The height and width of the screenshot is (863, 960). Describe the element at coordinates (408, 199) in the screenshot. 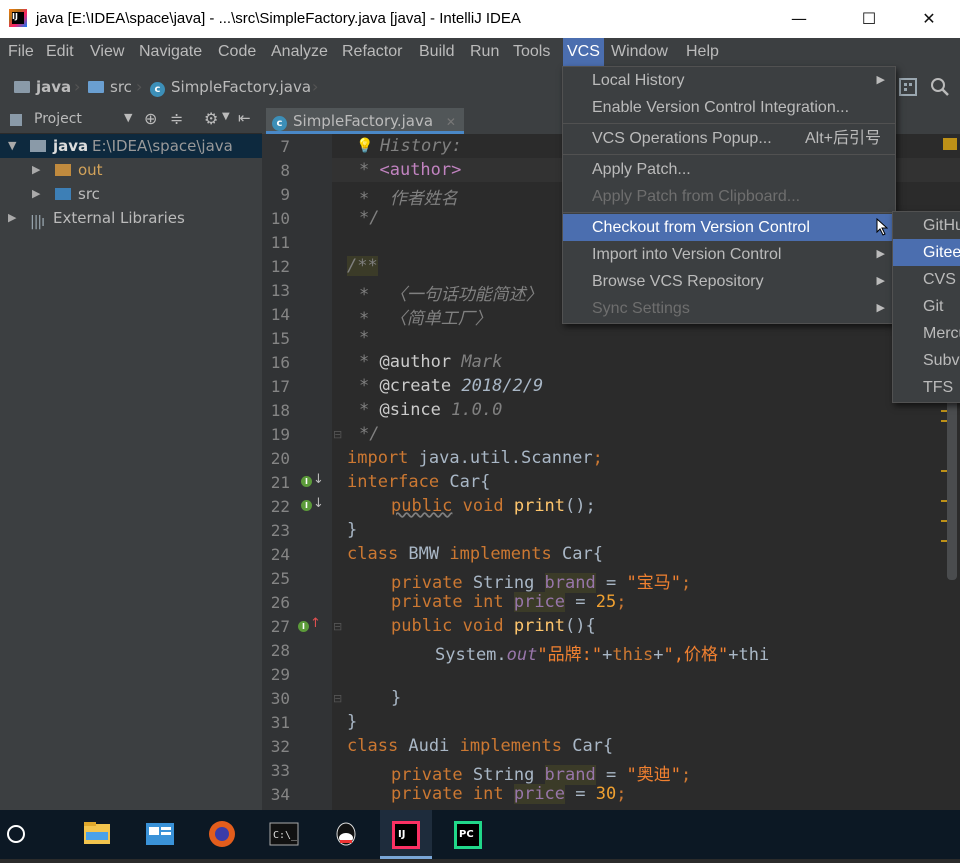

I see `code-line-9: * 作者姓名` at that location.